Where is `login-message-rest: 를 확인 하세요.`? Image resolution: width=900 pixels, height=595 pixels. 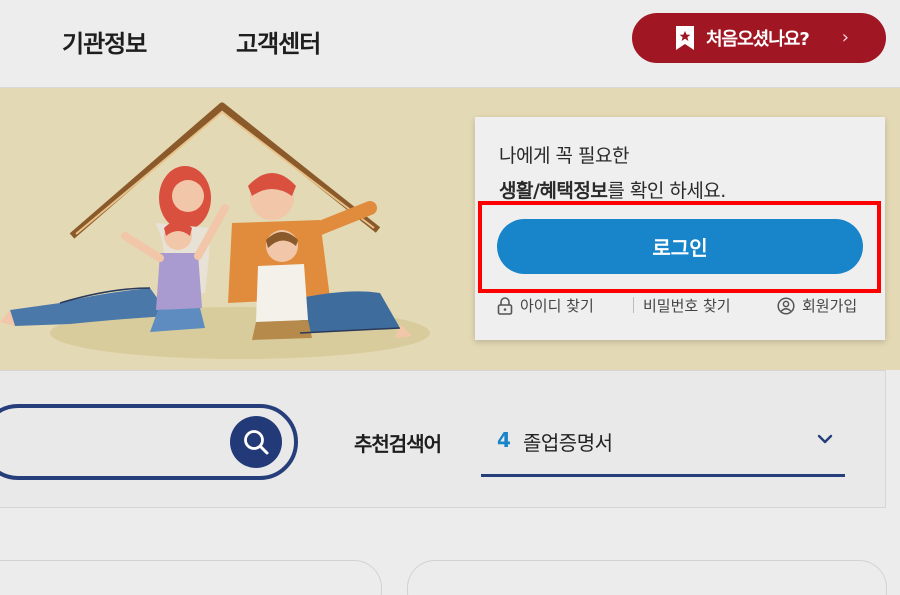
login-message-rest: 를 확인 하세요. is located at coordinates (666, 191).